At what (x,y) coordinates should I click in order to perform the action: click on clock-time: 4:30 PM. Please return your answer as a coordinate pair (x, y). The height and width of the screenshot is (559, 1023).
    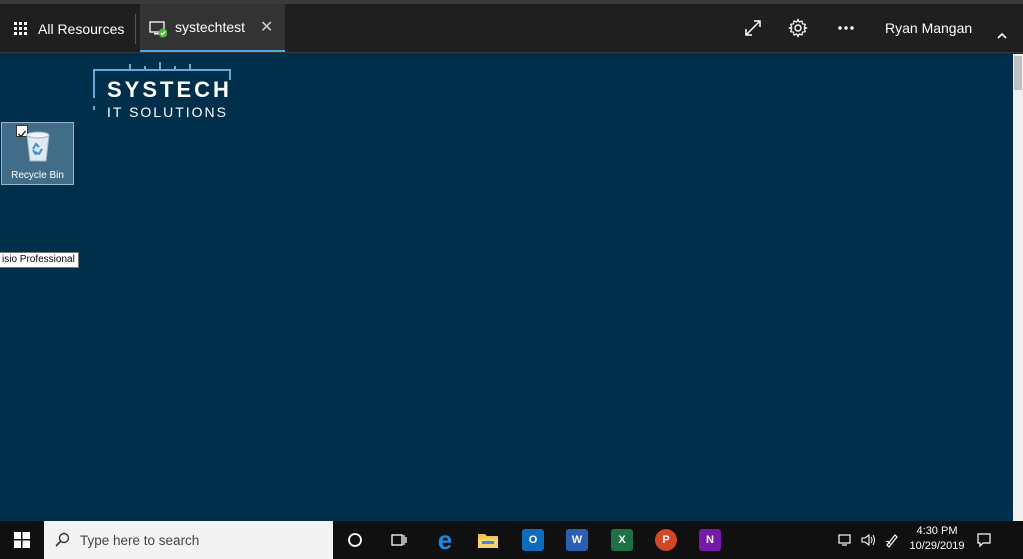
    Looking at the image, I should click on (937, 531).